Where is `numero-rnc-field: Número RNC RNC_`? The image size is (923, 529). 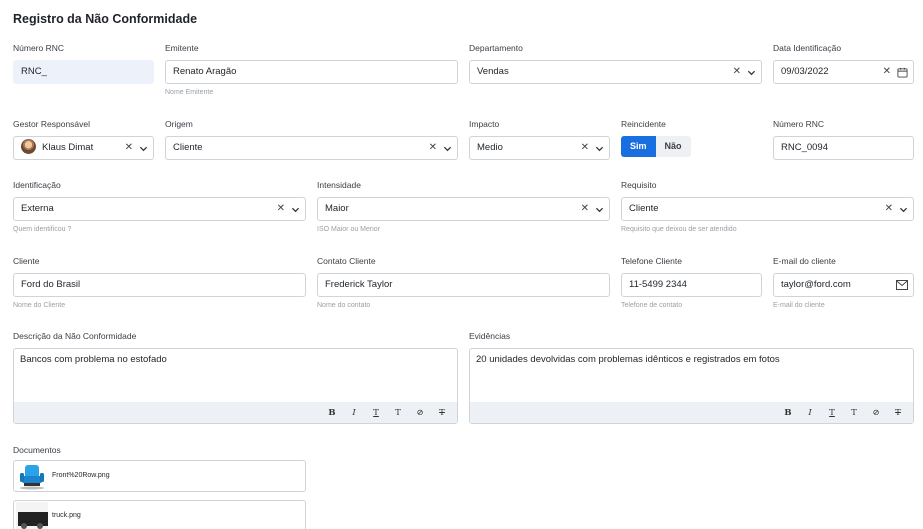 numero-rnc-field: Número RNC RNC_ is located at coordinates (83, 63).